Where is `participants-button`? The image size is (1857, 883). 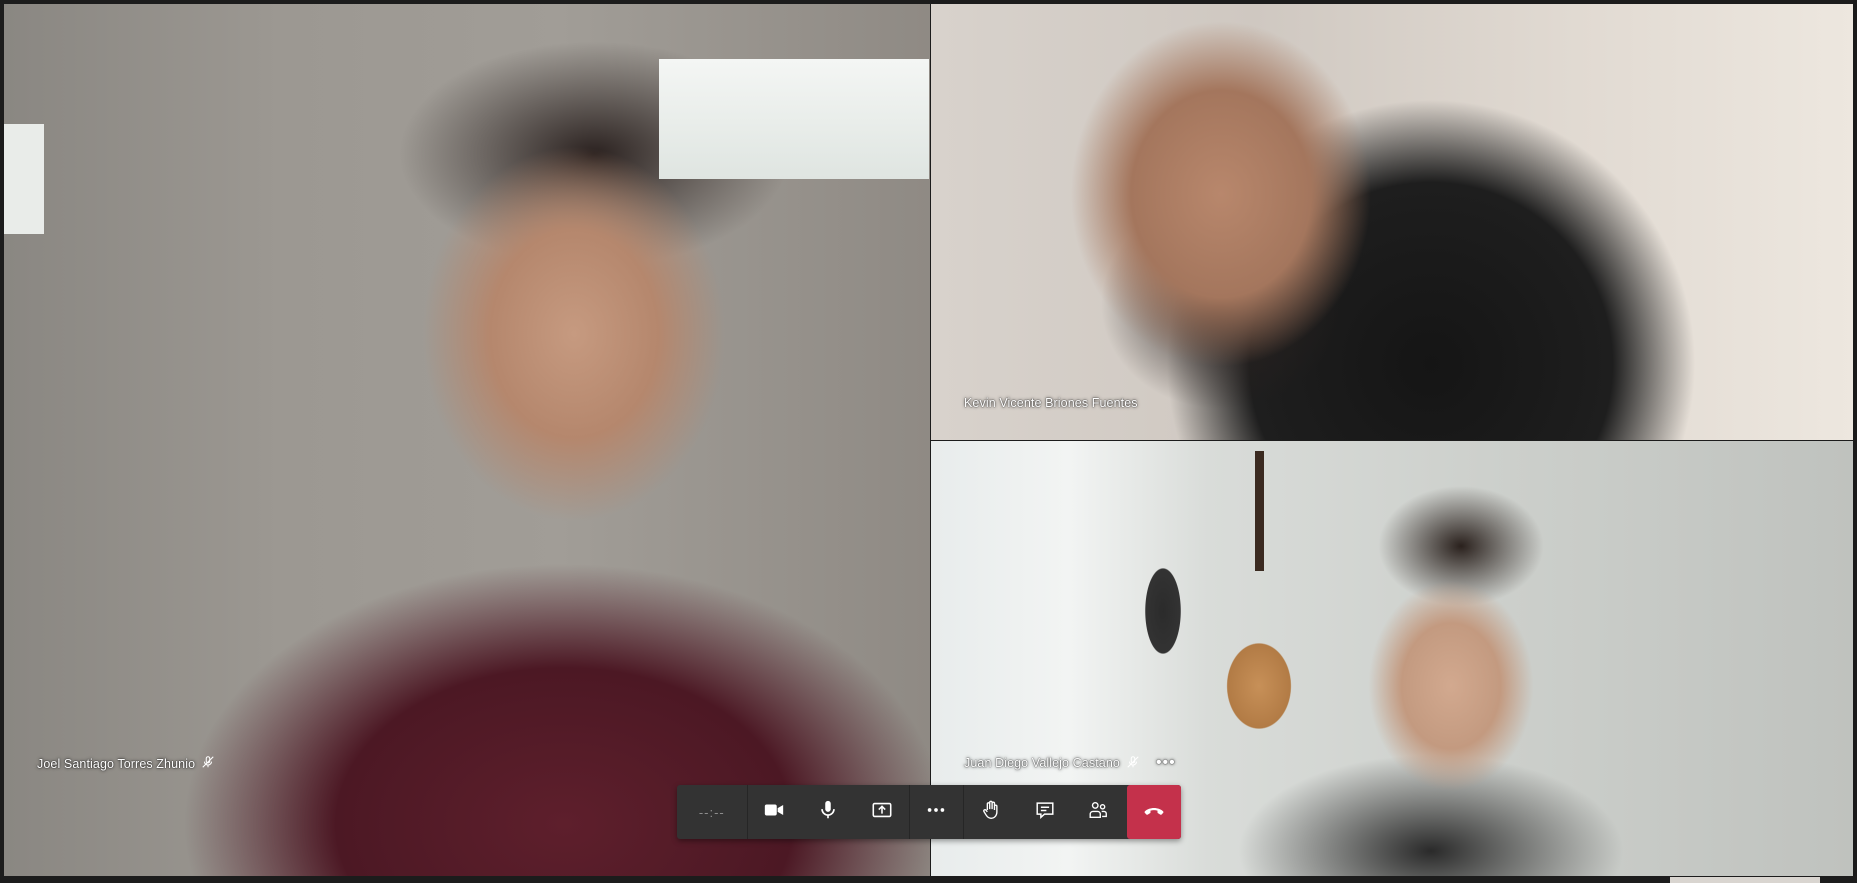 participants-button is located at coordinates (1099, 812).